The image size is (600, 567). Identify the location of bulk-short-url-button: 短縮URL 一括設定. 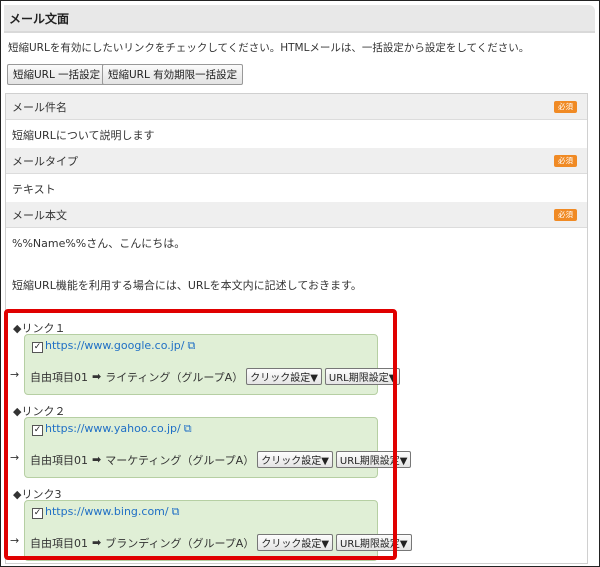
(57, 74).